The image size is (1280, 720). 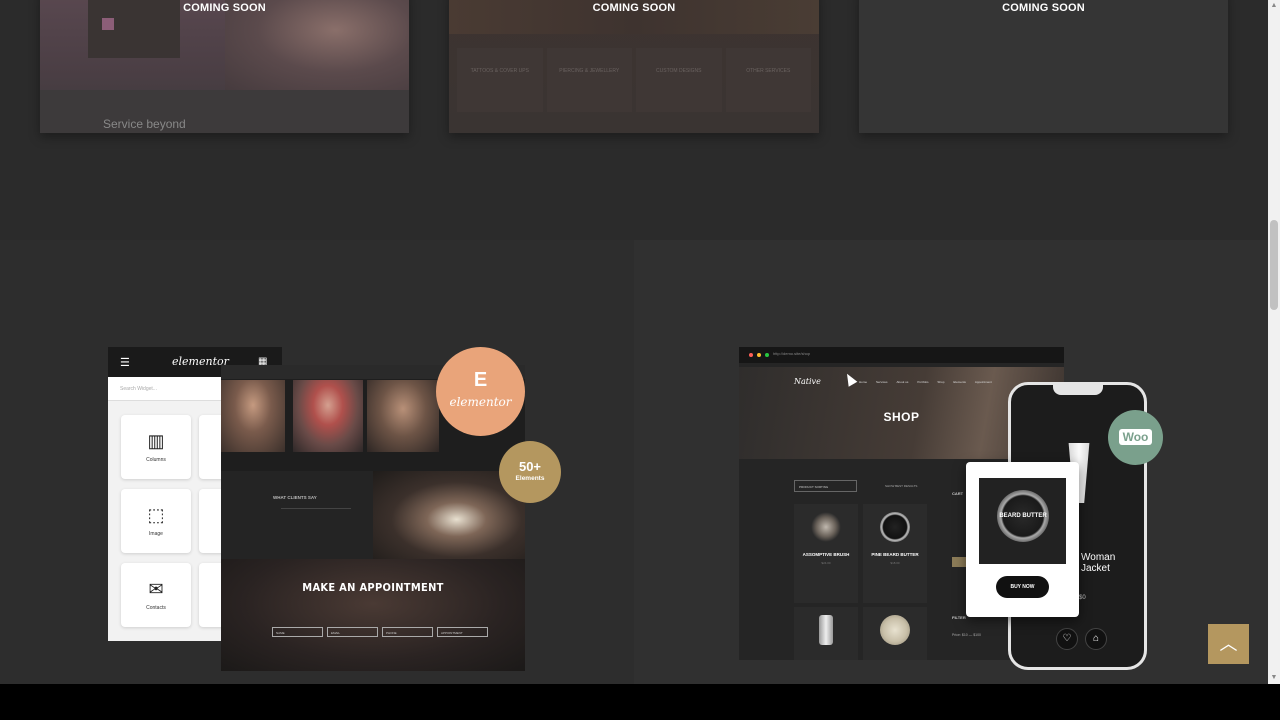 I want to click on portfolio-card-3: COMING SOON, so click(x=1043, y=66).